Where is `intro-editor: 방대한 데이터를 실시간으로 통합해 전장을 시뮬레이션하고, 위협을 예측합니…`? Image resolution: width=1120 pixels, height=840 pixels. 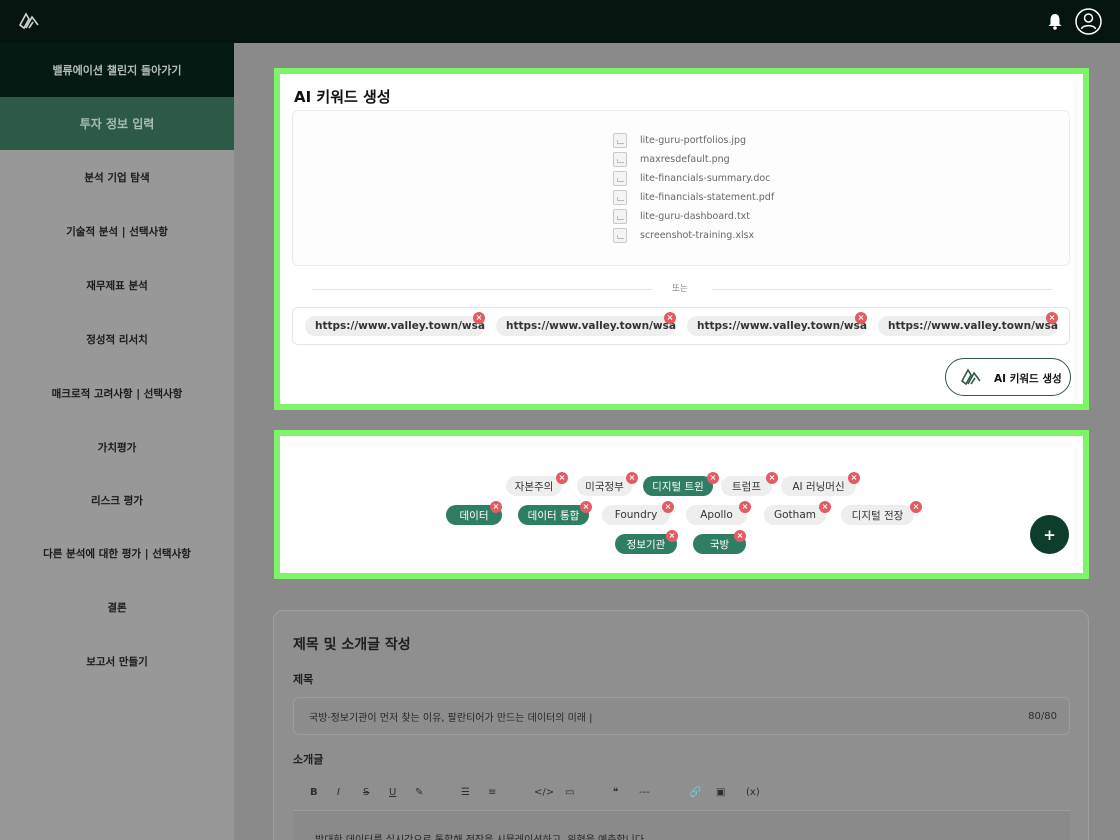 intro-editor: 방대한 데이터를 실시간으로 통합해 전장을 시뮬레이션하고, 위협을 예측합니… is located at coordinates (681, 825).